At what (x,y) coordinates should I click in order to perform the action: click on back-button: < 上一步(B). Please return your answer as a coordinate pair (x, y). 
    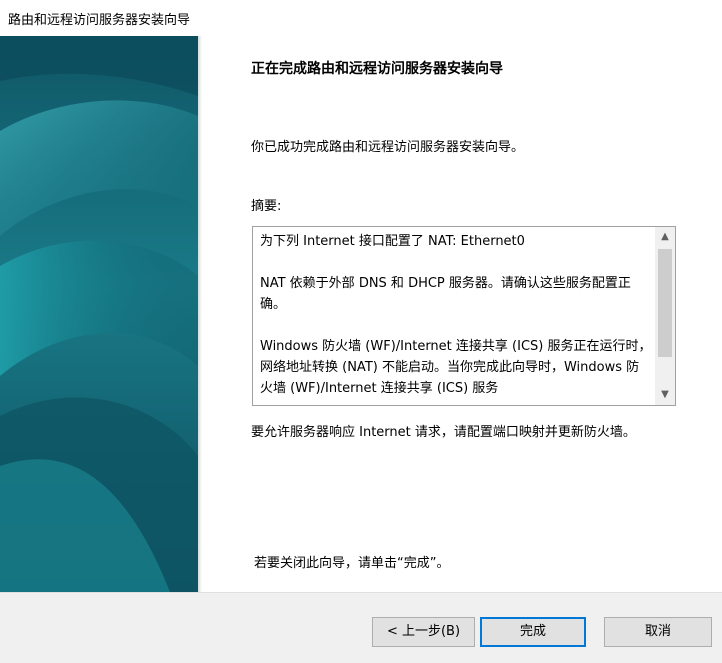
    Looking at the image, I should click on (423, 632).